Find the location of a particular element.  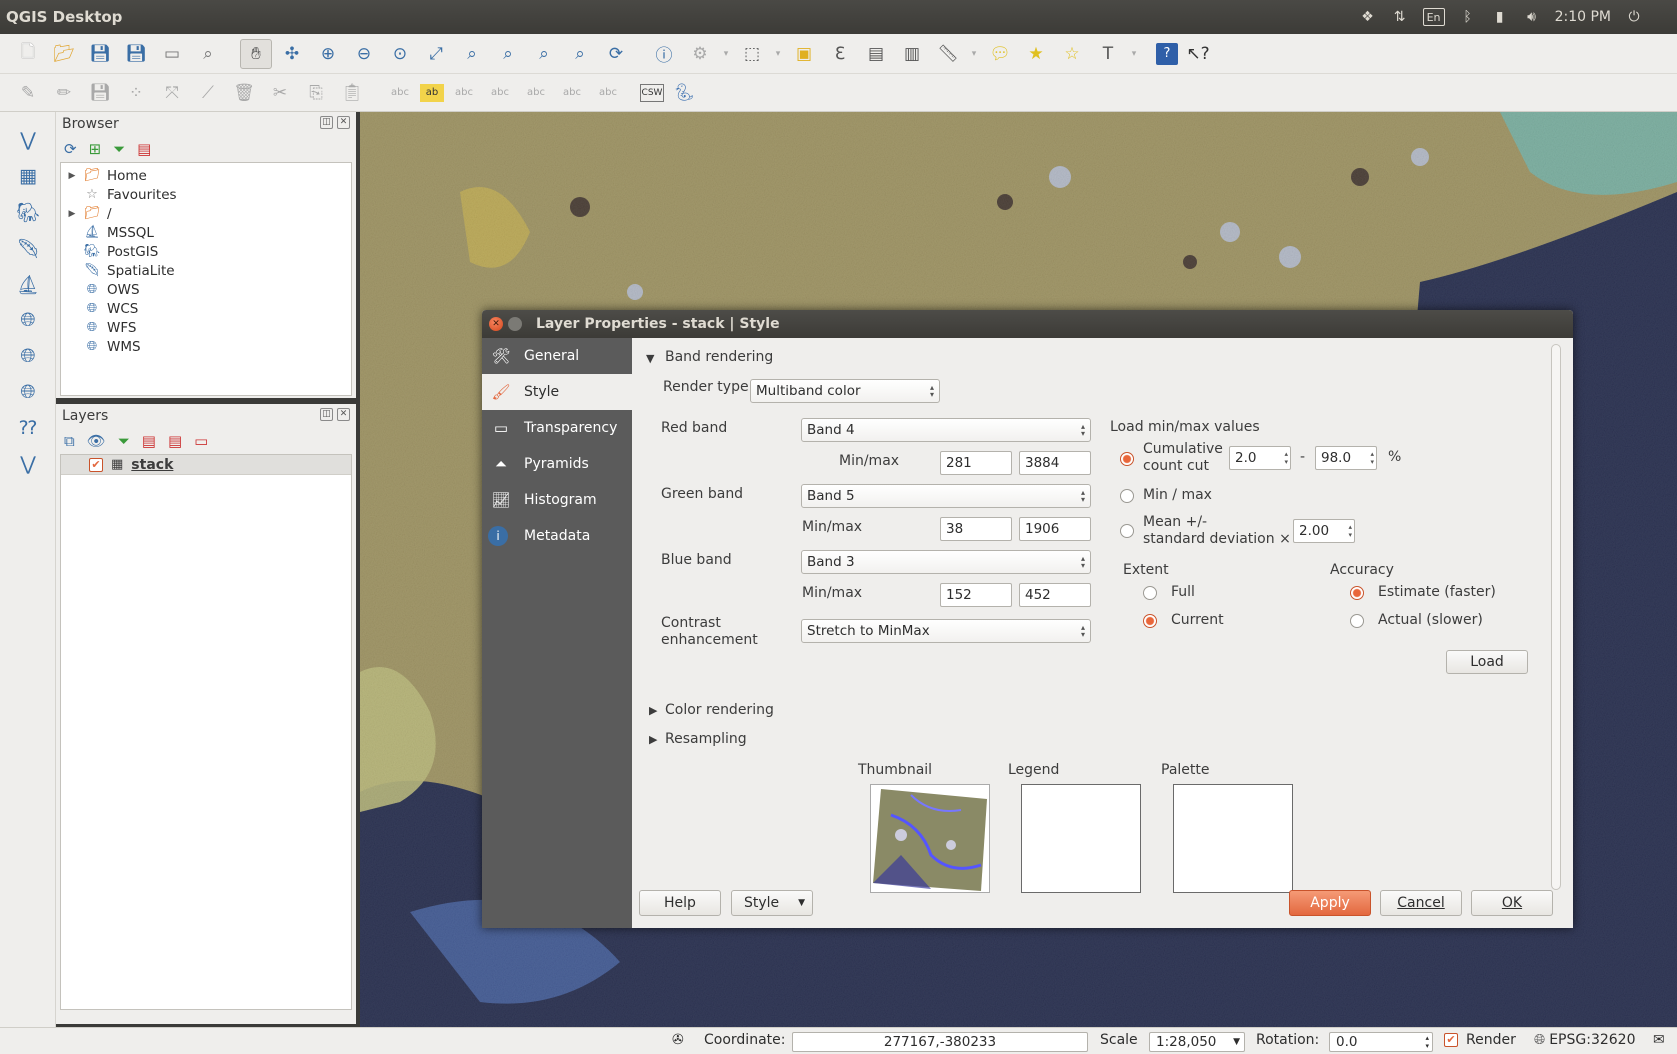

rotation-spinbox: 0.0 ▴ ▾ is located at coordinates (1381, 1042).